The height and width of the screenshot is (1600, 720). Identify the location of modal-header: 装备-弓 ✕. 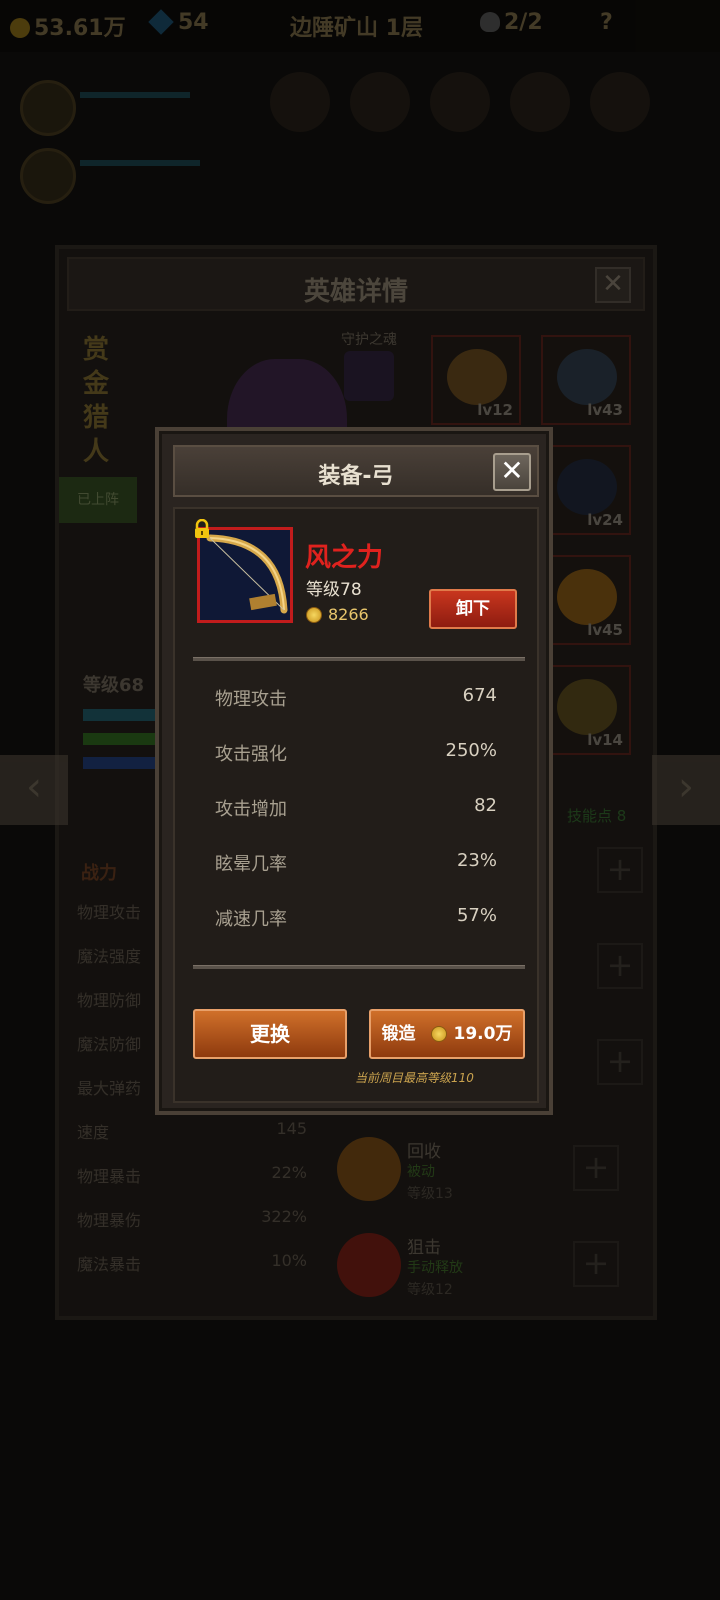
(356, 471).